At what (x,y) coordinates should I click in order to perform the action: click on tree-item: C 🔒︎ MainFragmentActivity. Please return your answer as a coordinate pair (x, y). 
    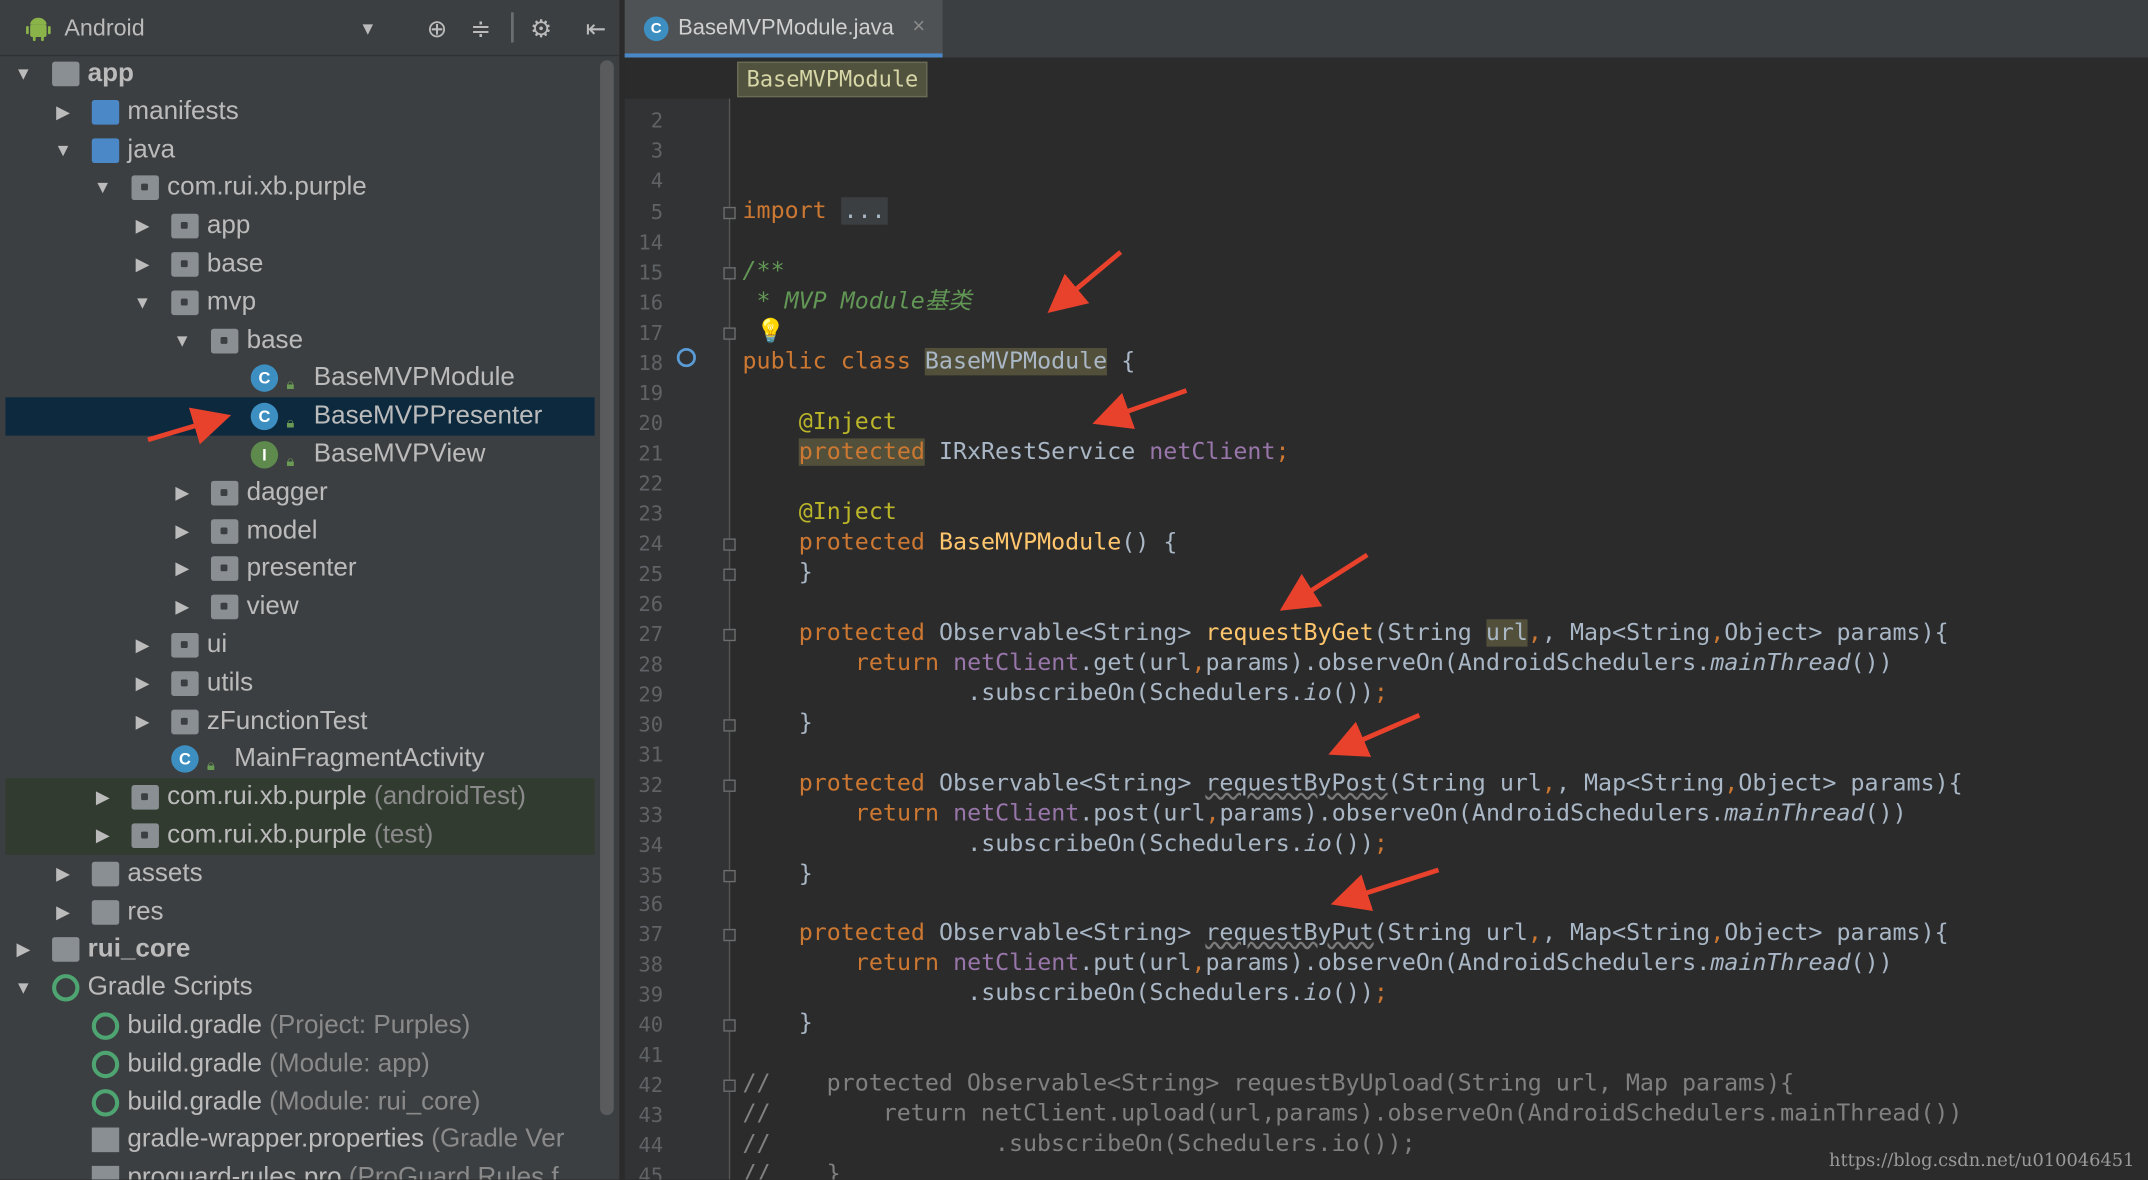
    Looking at the image, I should click on (299, 759).